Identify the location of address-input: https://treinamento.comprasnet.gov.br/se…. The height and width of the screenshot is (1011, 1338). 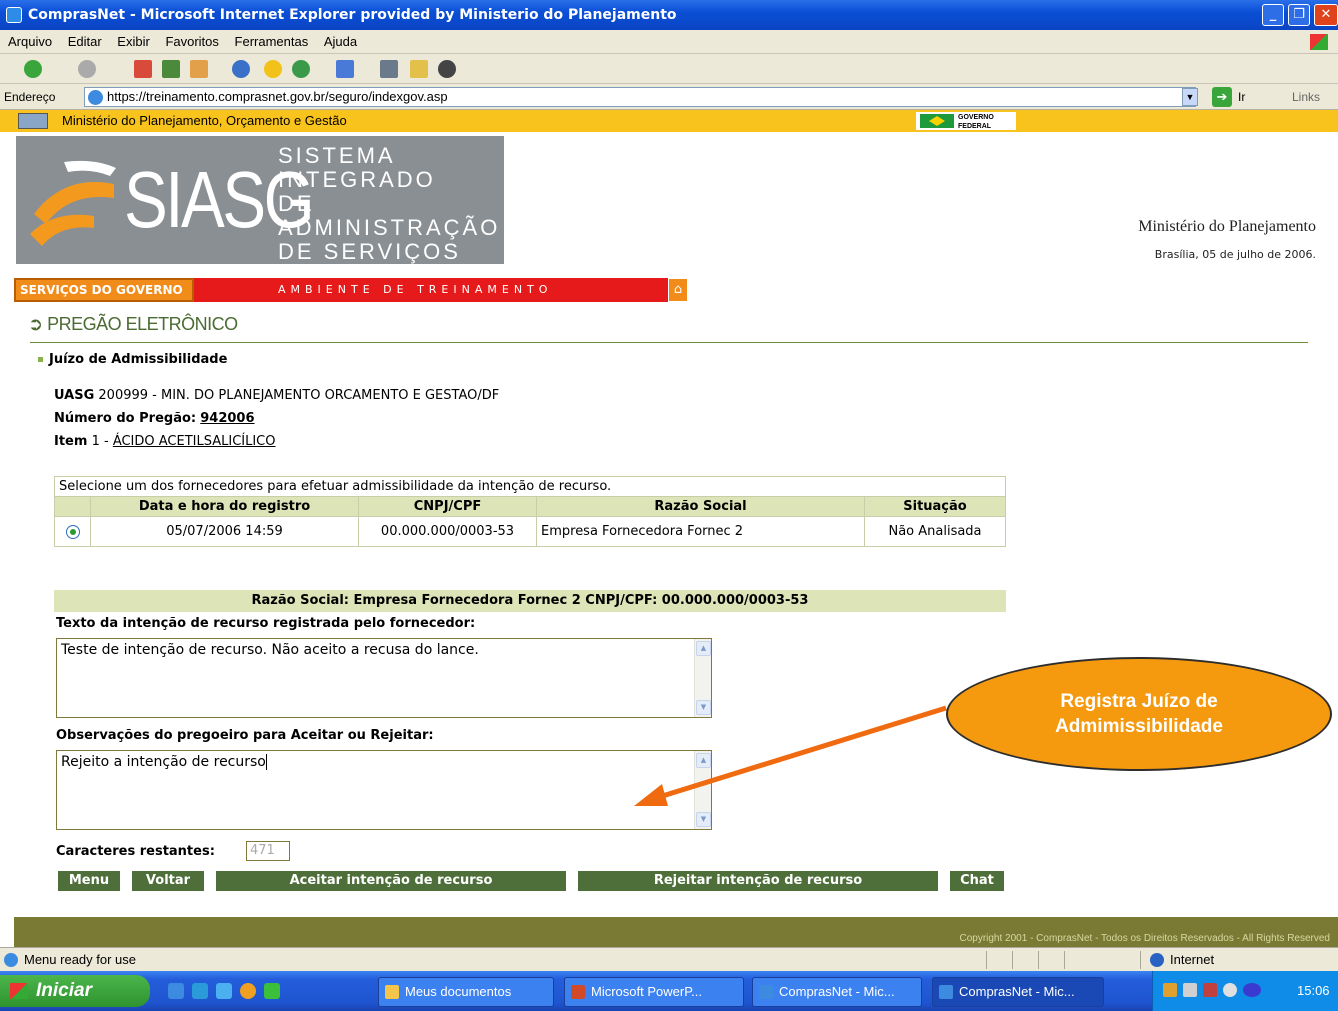
(640, 97).